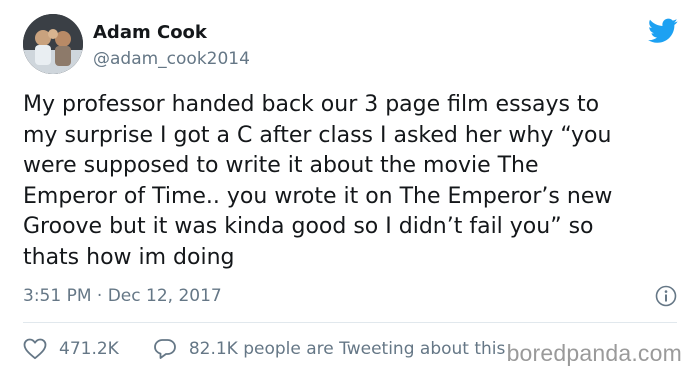  Describe the element at coordinates (164, 349) in the screenshot. I see `speech-bubble-icon` at that location.